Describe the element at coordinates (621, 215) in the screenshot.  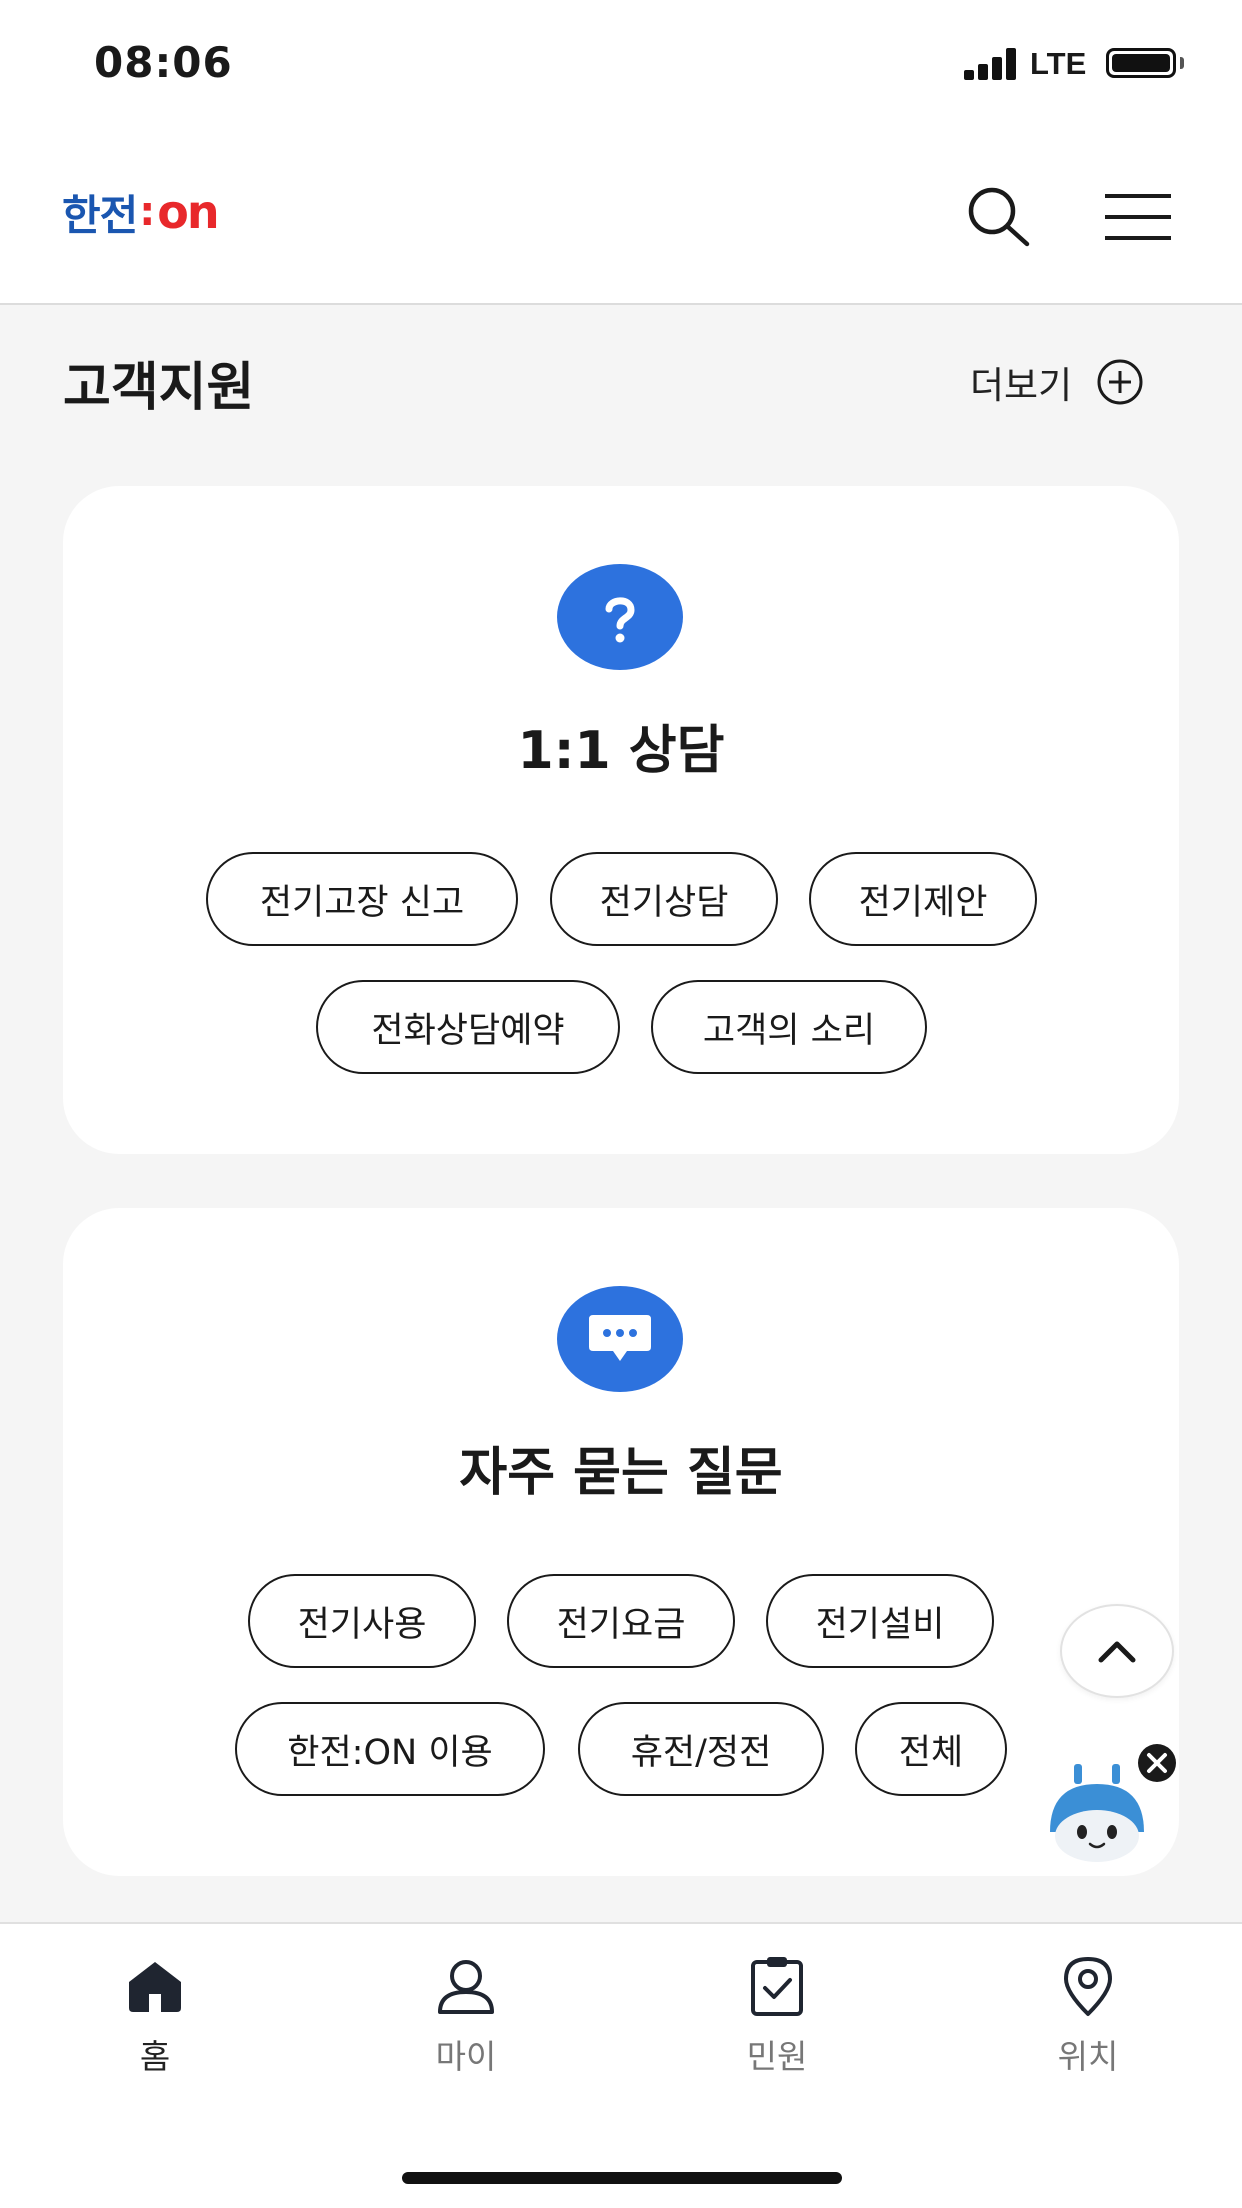
I see `app-header: 한전 : on` at that location.